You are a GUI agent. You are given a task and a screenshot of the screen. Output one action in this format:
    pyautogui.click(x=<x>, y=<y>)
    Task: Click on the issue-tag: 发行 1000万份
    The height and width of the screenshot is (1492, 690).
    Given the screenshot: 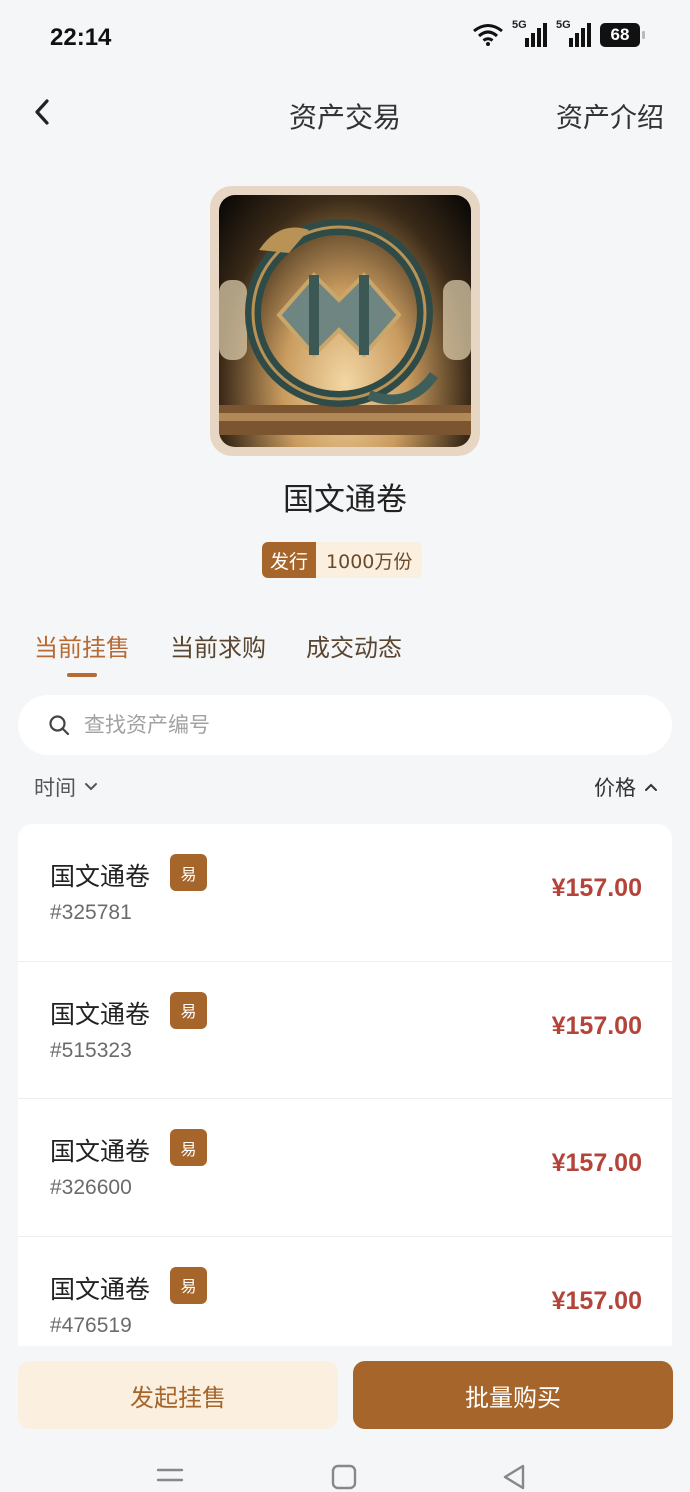 What is the action you would take?
    pyautogui.click(x=342, y=560)
    